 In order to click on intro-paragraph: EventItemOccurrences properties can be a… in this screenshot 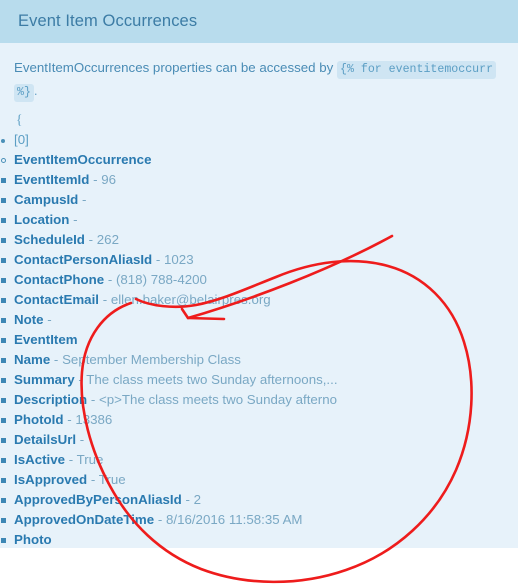, I will do `click(266, 80)`.